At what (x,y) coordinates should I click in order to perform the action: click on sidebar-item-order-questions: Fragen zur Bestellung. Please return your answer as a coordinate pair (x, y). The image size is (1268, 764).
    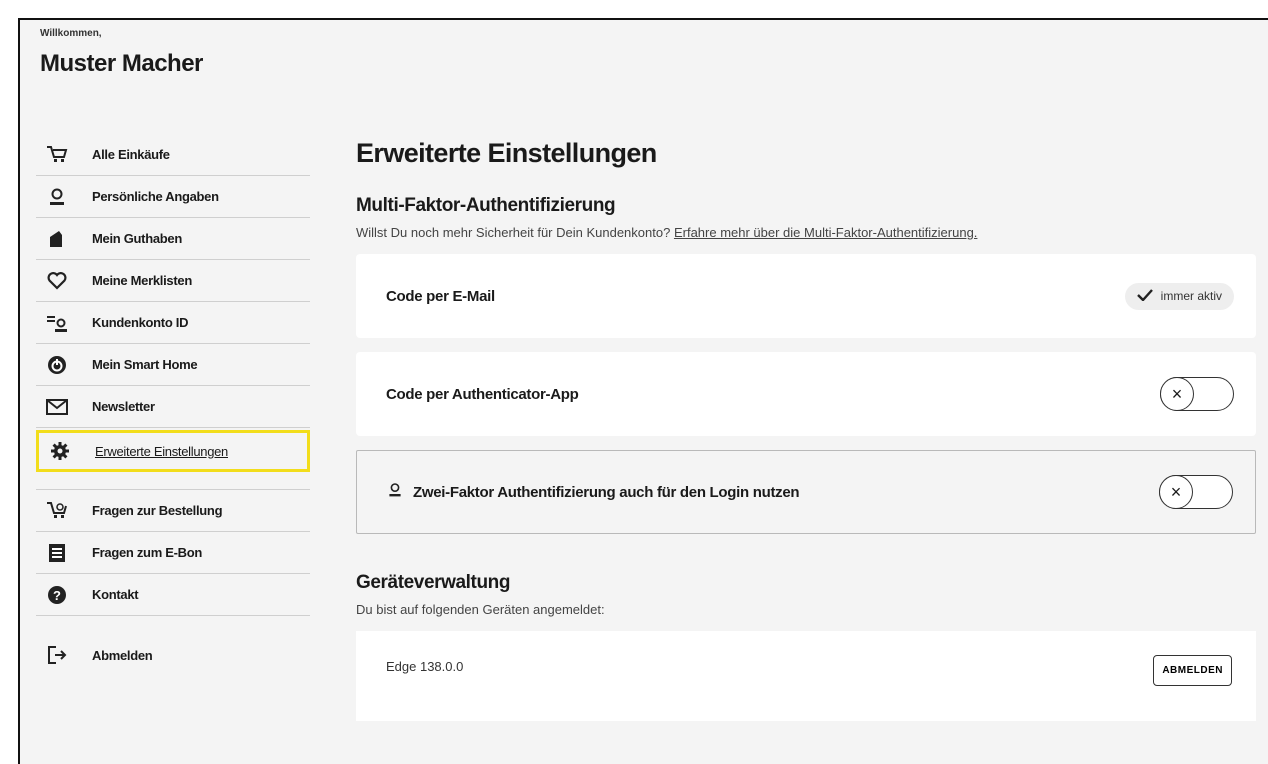
    Looking at the image, I should click on (173, 511).